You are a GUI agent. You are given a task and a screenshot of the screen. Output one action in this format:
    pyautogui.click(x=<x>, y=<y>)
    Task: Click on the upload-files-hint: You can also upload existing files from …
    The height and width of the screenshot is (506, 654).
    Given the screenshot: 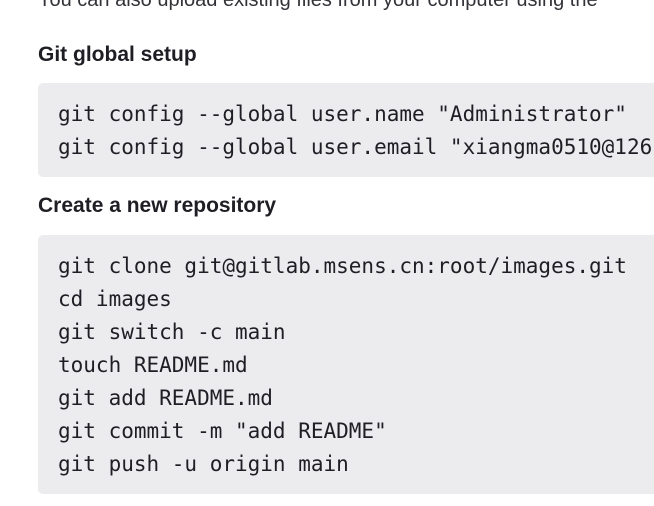 What is the action you would take?
    pyautogui.click(x=318, y=5)
    